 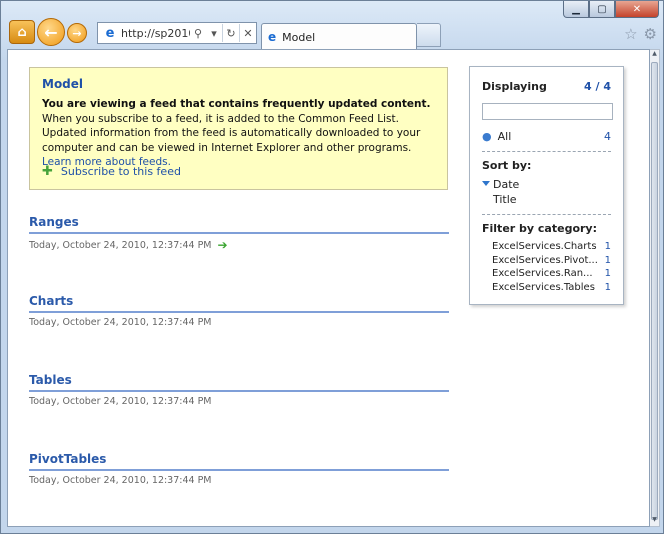 What do you see at coordinates (546, 199) in the screenshot?
I see `sort-by-title: Title` at bounding box center [546, 199].